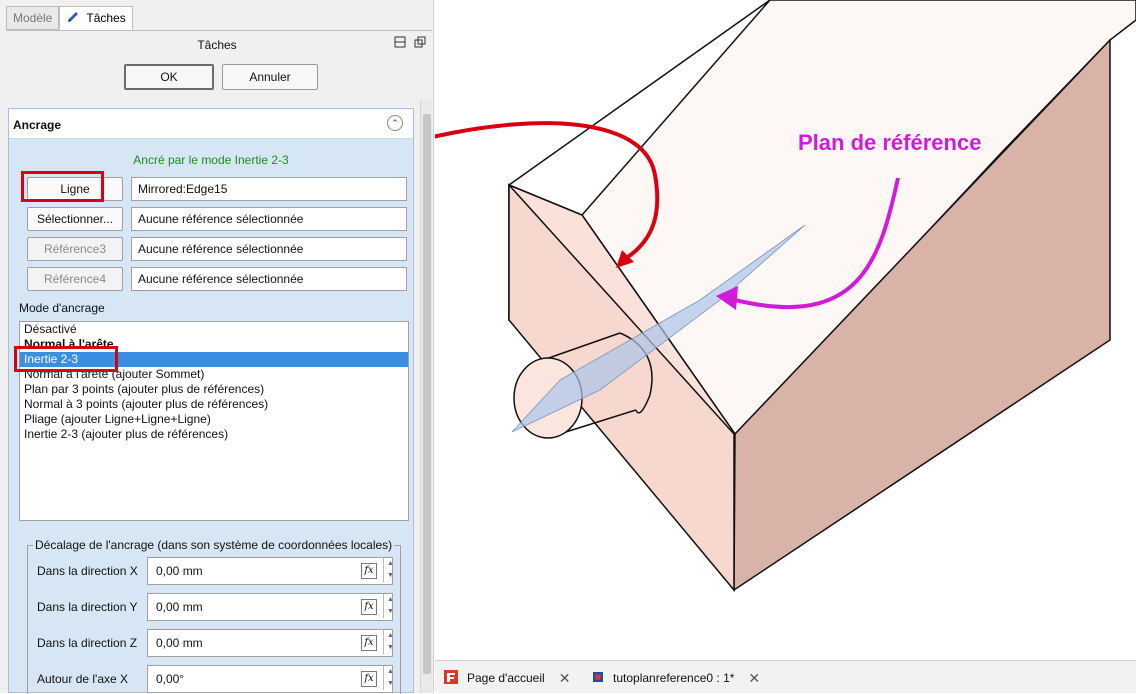 This screenshot has width=1136, height=694. Describe the element at coordinates (219, 30) in the screenshot. I see `tabs-divider` at that location.